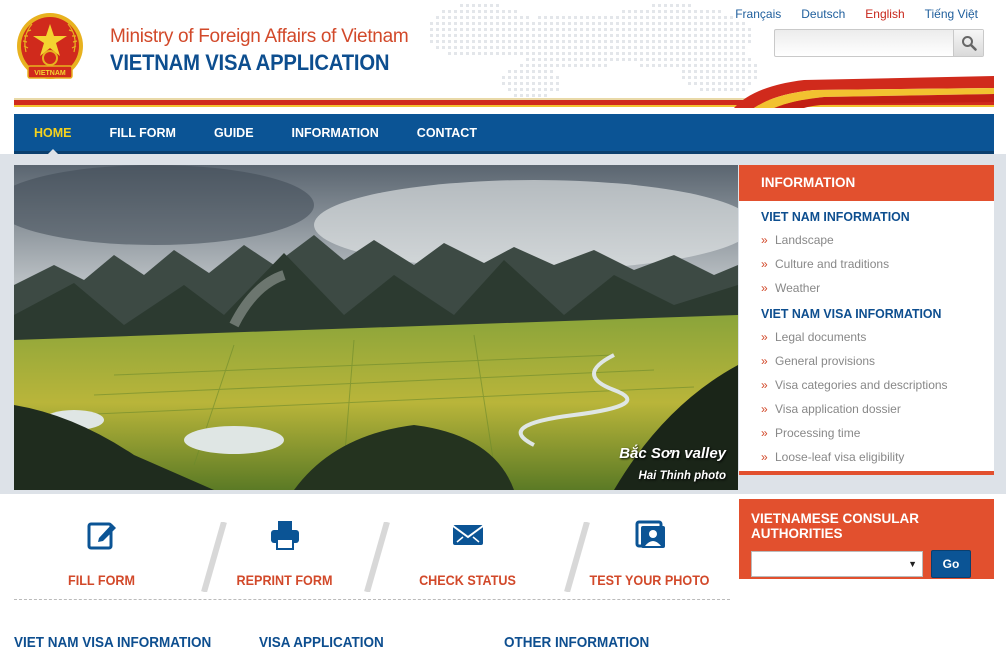 Image resolution: width=1006 pixels, height=668 pixels. I want to click on search-box, so click(879, 43).